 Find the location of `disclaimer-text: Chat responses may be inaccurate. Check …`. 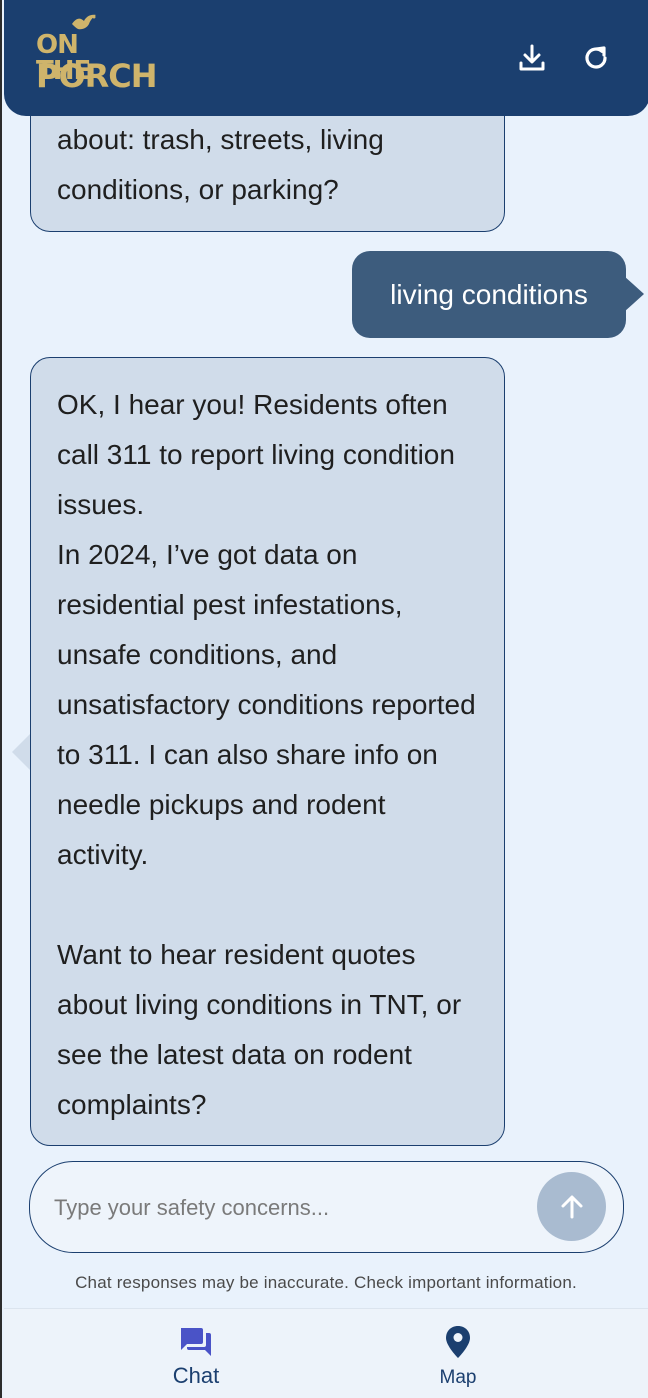

disclaimer-text: Chat responses may be inaccurate. Check … is located at coordinates (326, 1282).